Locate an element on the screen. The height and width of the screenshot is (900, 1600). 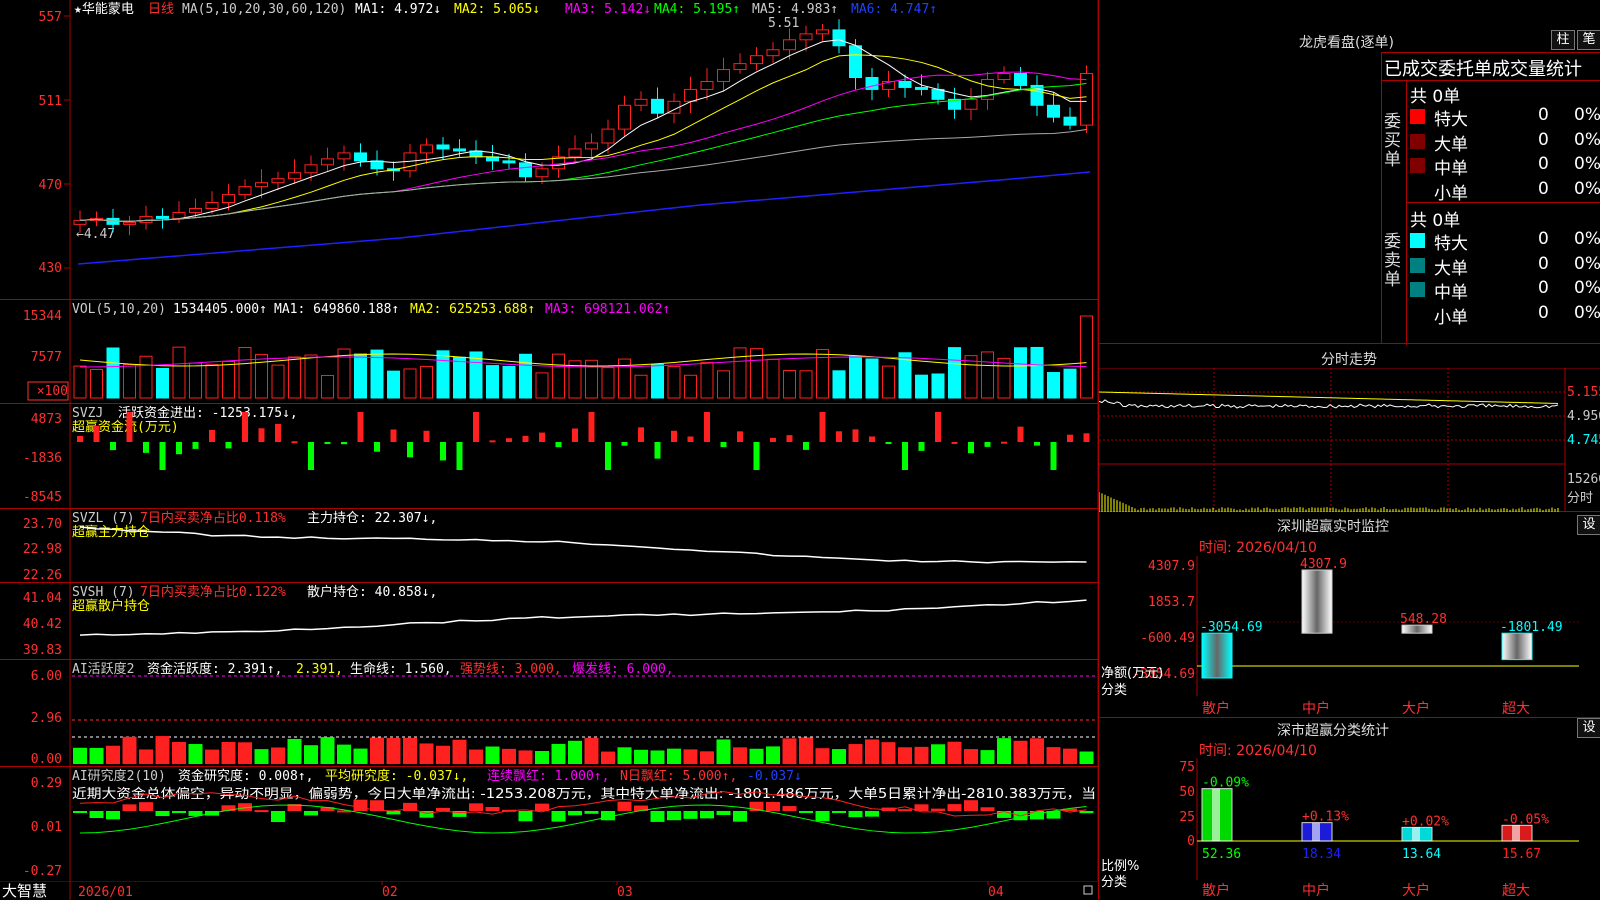
vol-ma1: MA1: 649860.188↑ is located at coordinates (336, 309).